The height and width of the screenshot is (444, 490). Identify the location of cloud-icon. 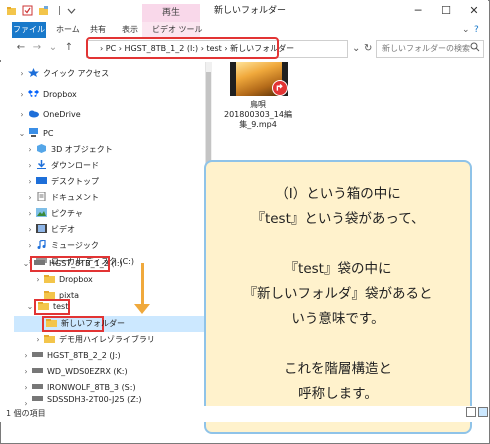
(34, 114).